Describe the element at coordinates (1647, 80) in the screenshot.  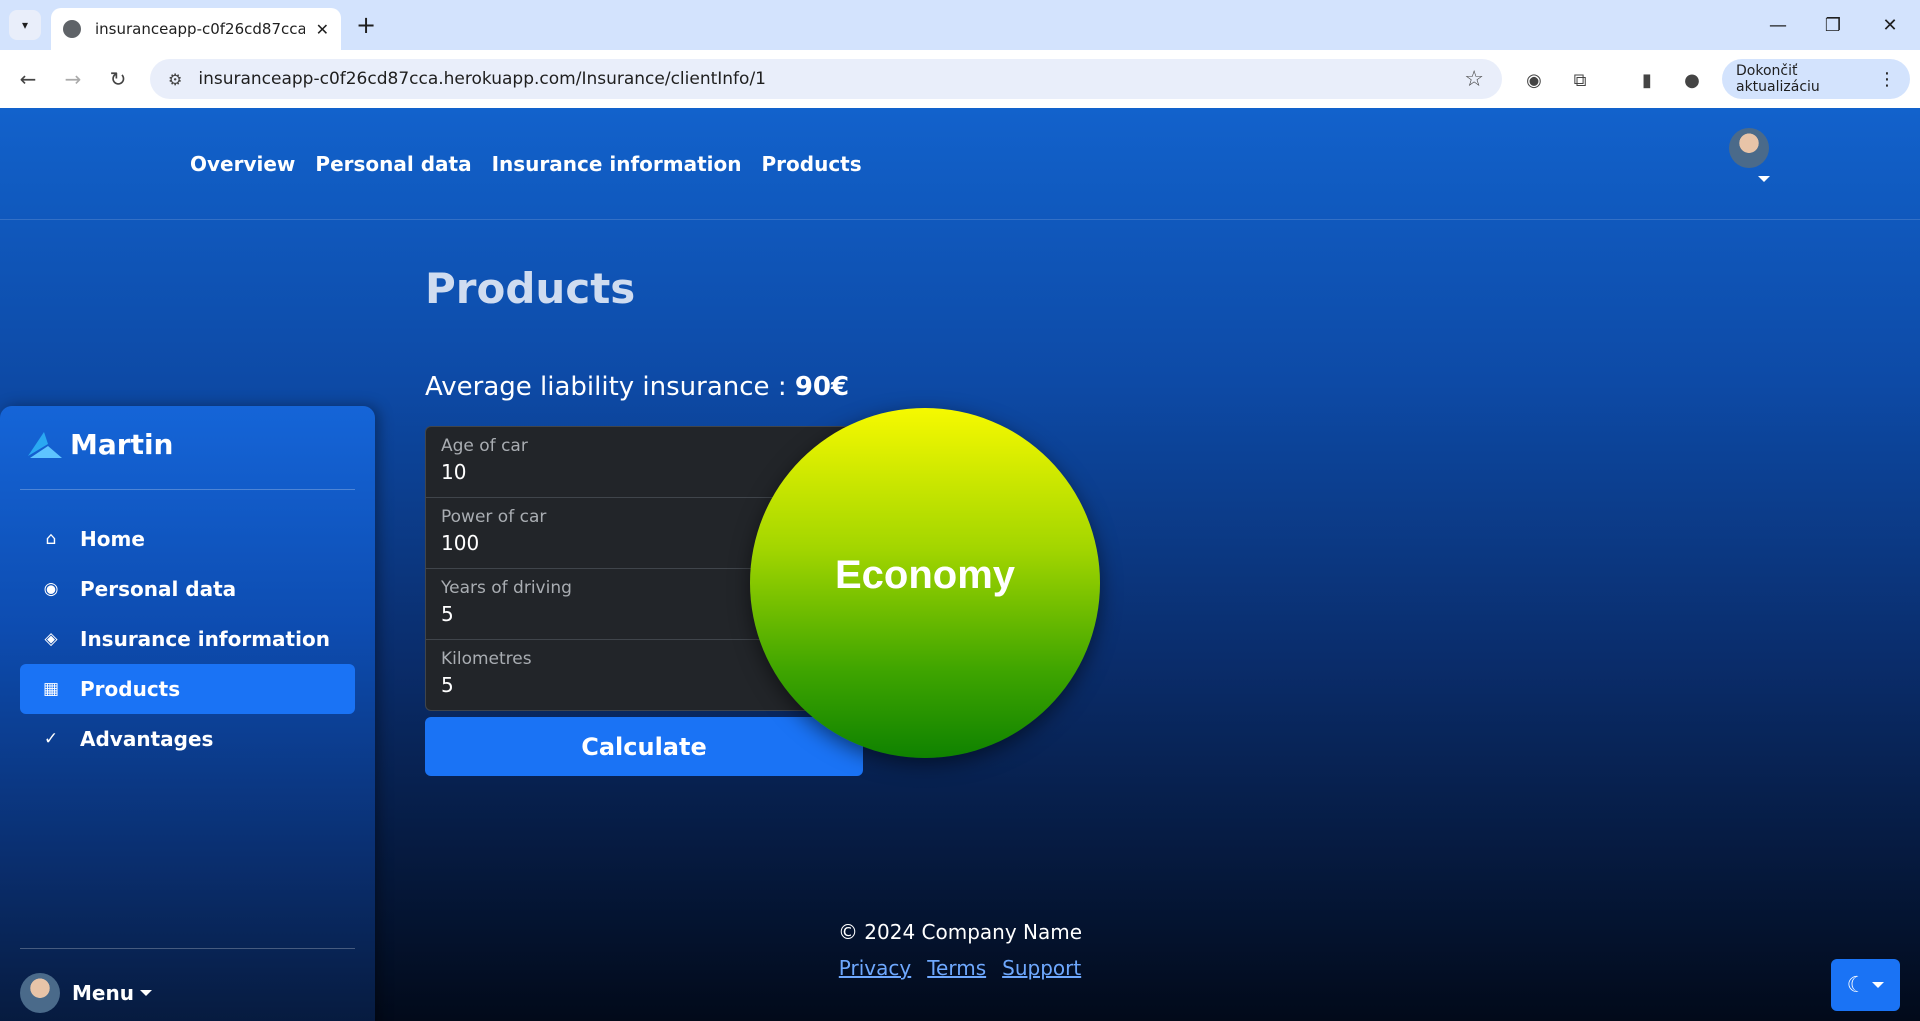
I see `side-panel-icon: ▮` at that location.